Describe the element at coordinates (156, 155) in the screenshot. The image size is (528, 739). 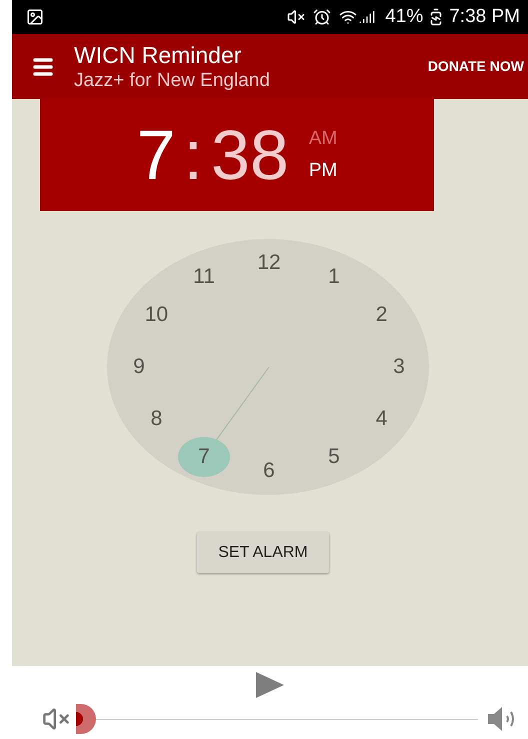
I see `hour-display: 7` at that location.